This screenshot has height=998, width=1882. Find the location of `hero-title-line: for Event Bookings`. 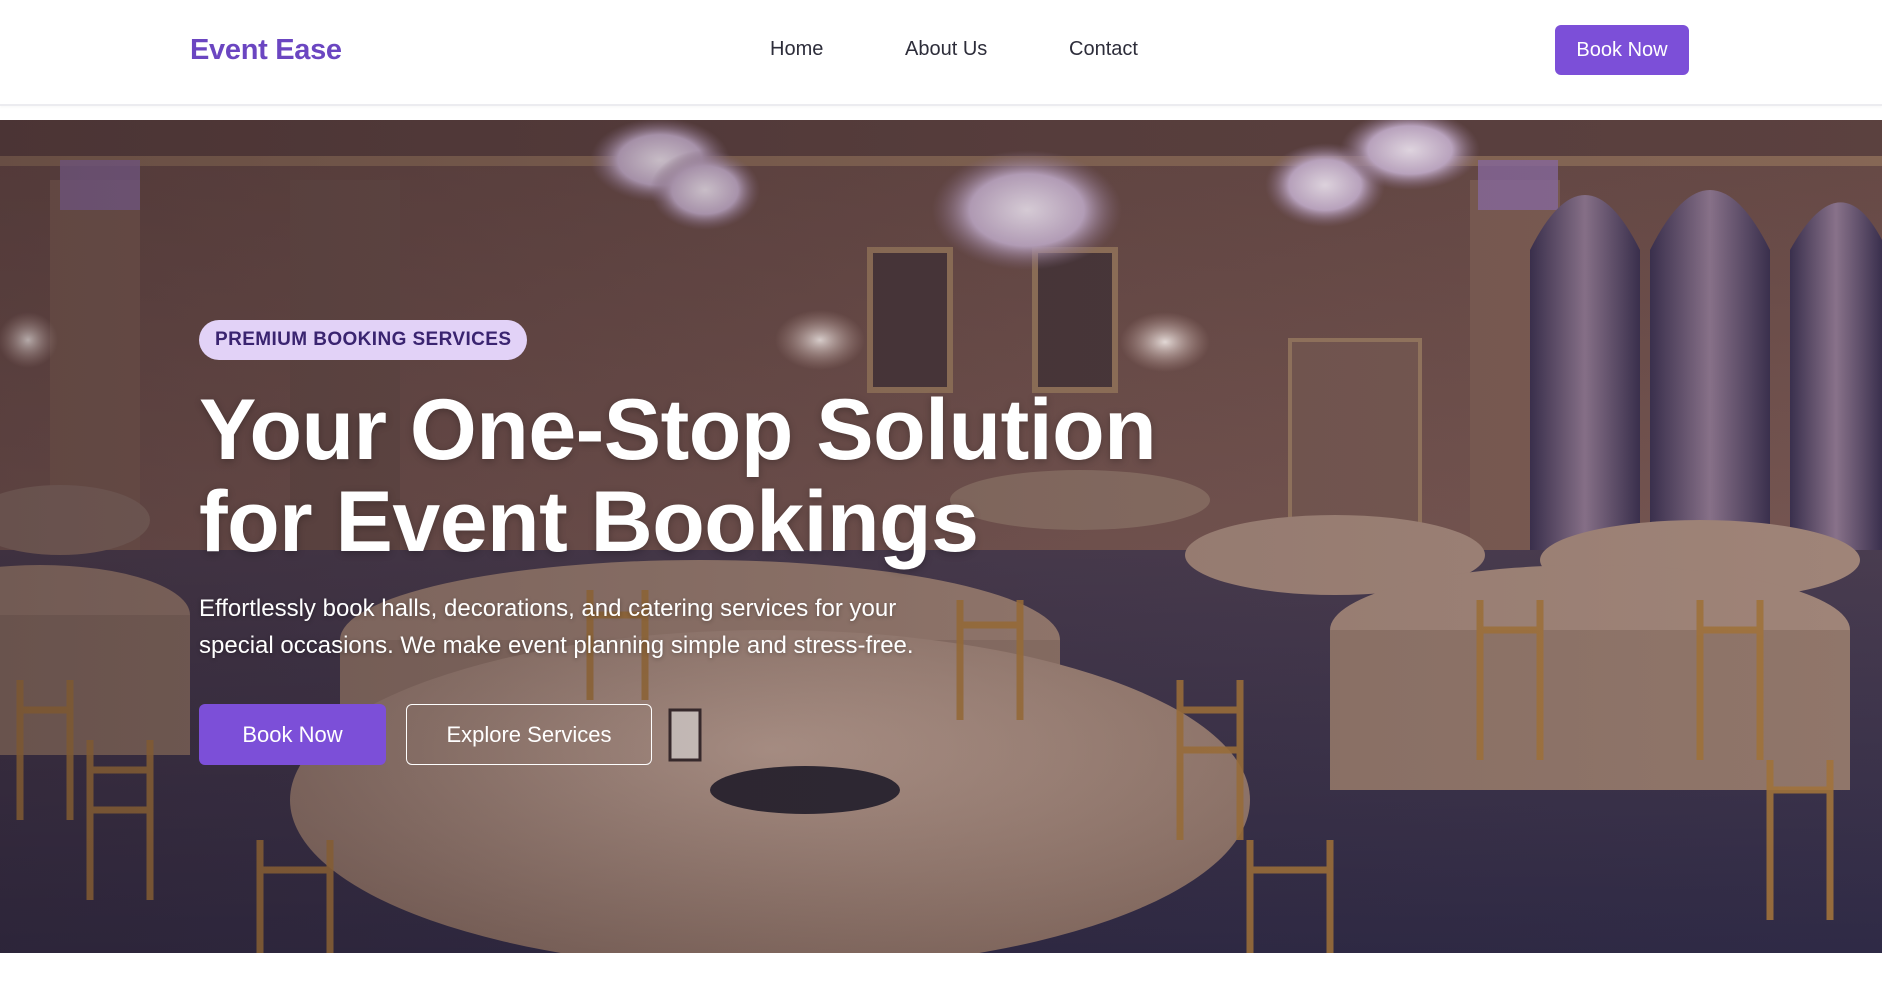

hero-title-line: for Event Bookings is located at coordinates (589, 522).